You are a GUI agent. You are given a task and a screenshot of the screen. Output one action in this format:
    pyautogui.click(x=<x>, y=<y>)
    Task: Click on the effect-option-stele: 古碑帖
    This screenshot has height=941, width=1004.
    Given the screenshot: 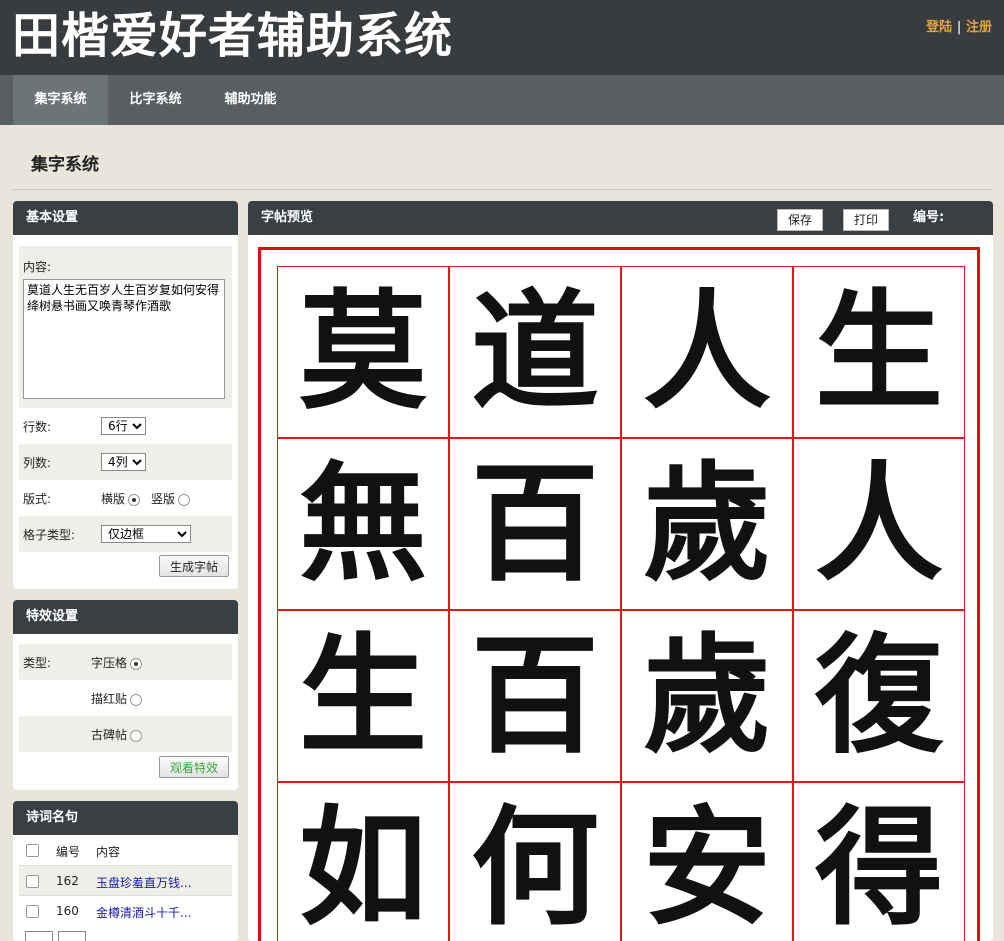 What is the action you would take?
    pyautogui.click(x=117, y=734)
    